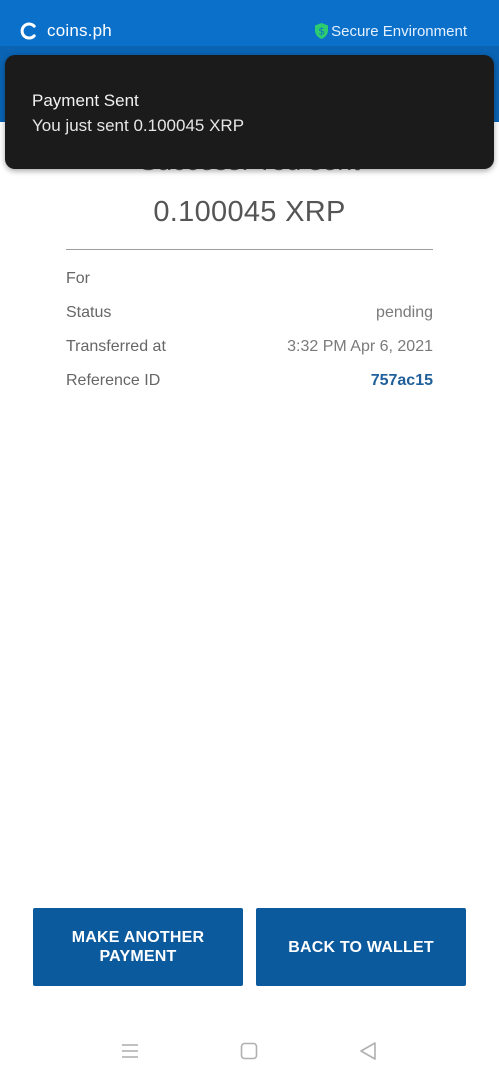 The width and height of the screenshot is (499, 1080). I want to click on reference-id-link: 757ac15, so click(402, 381).